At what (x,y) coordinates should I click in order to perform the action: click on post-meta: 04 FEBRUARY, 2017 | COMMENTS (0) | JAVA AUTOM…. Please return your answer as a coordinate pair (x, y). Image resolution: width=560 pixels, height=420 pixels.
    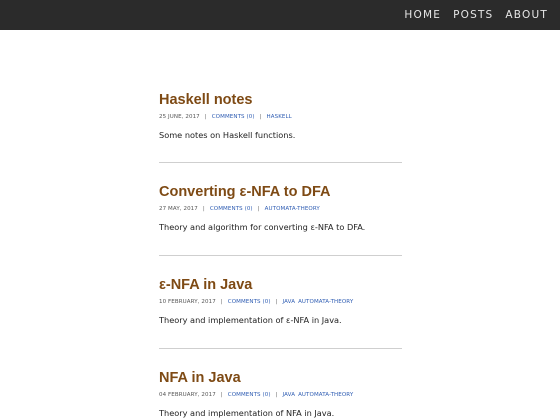
    Looking at the image, I should click on (280, 395).